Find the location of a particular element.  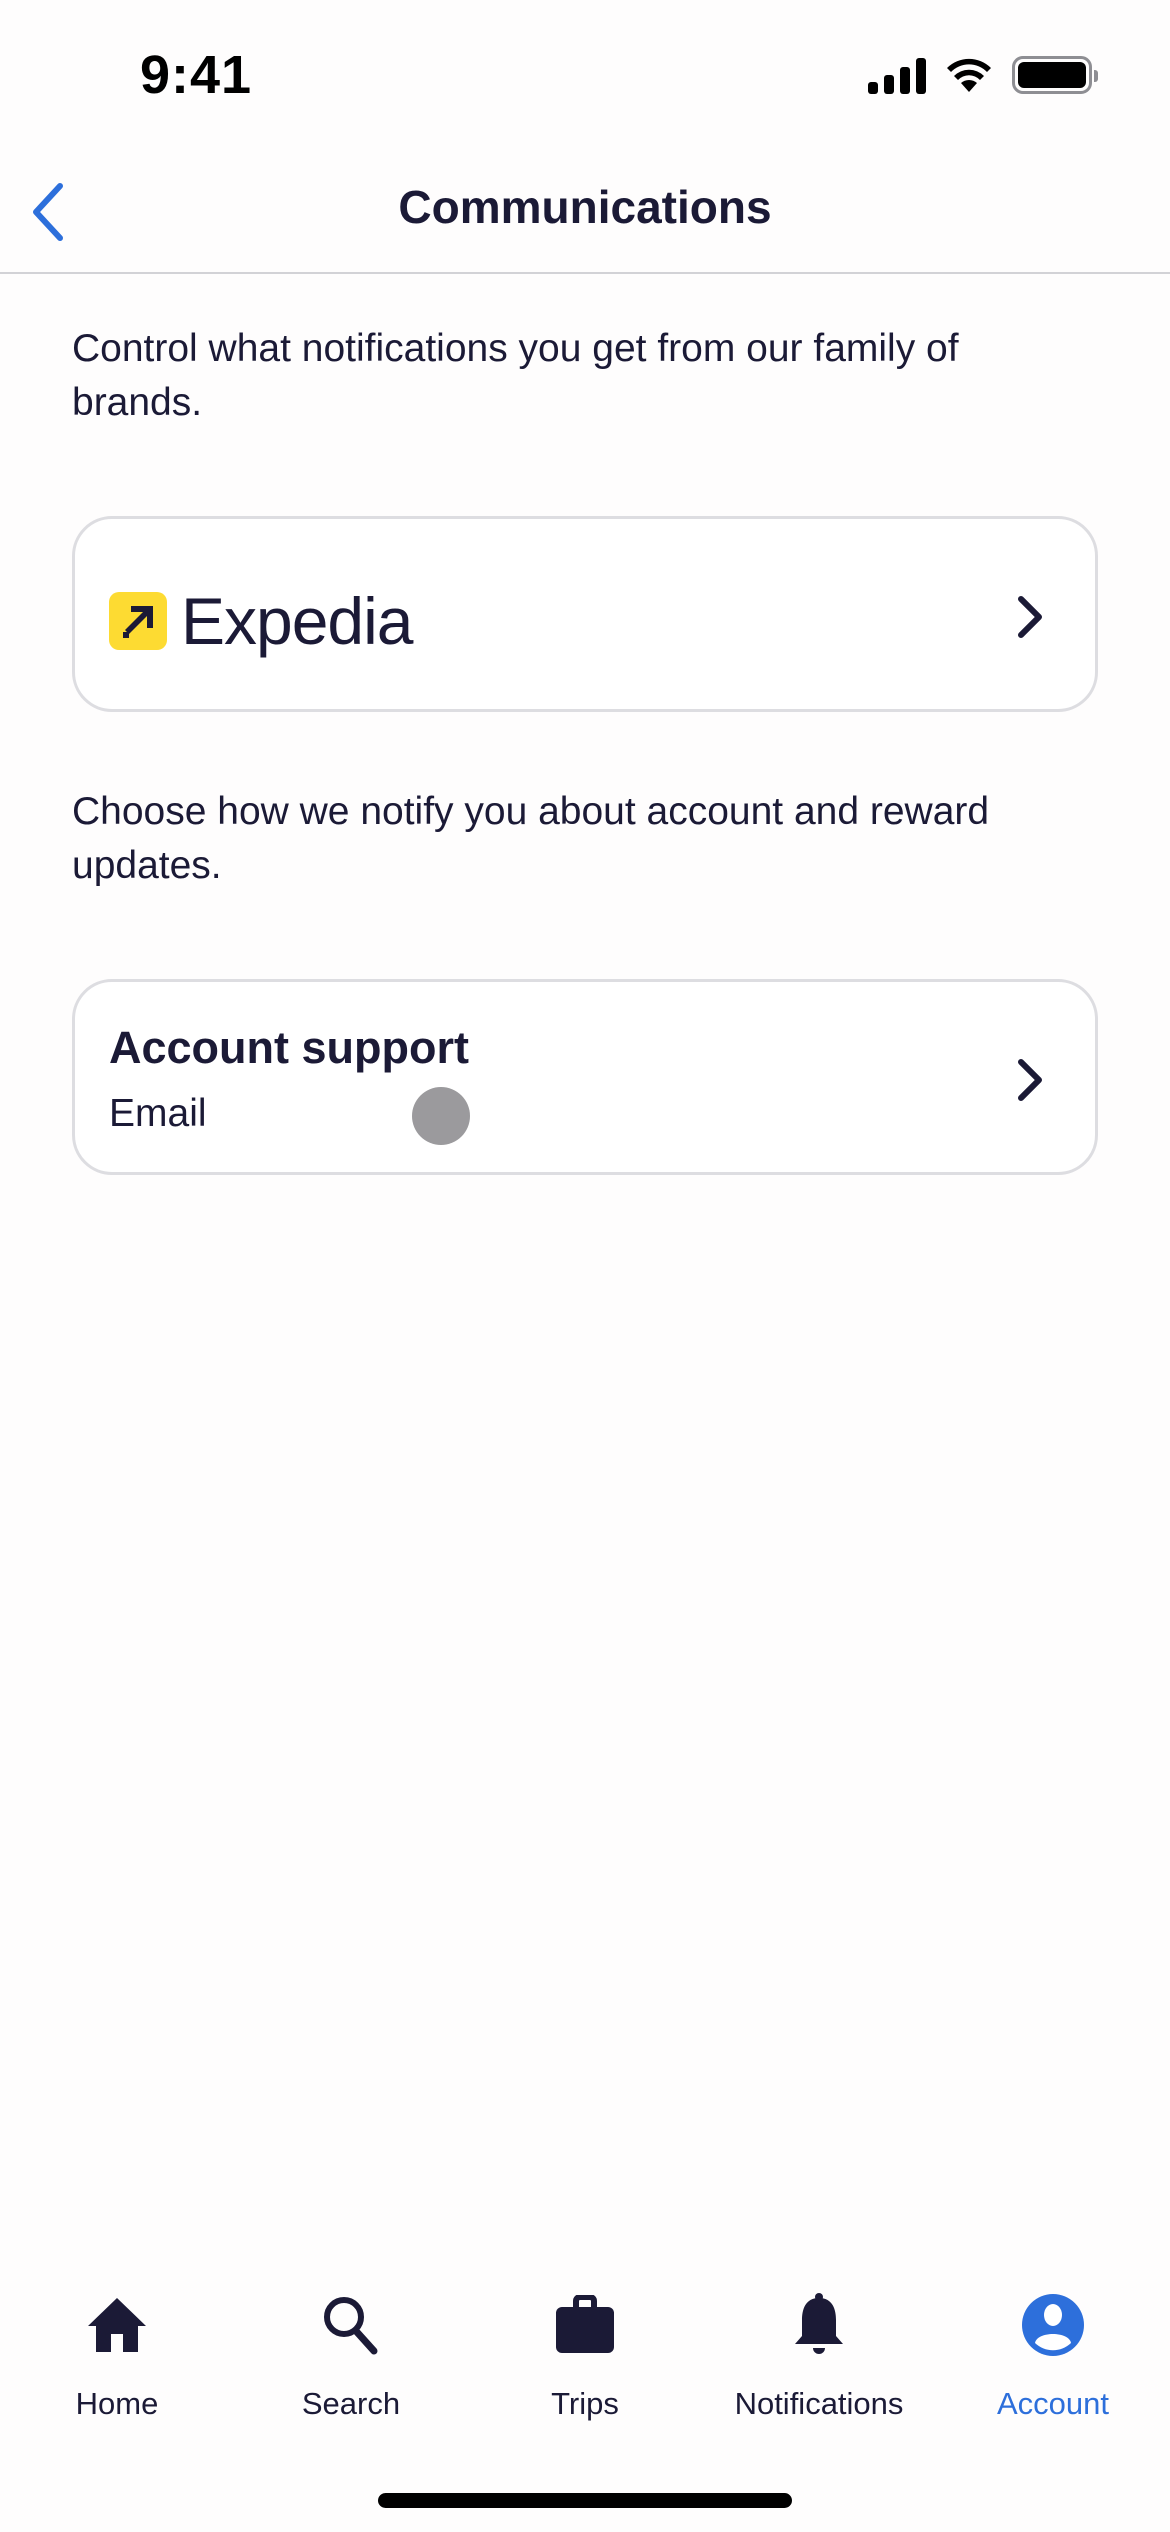

page-title: Communications is located at coordinates (585, 207).